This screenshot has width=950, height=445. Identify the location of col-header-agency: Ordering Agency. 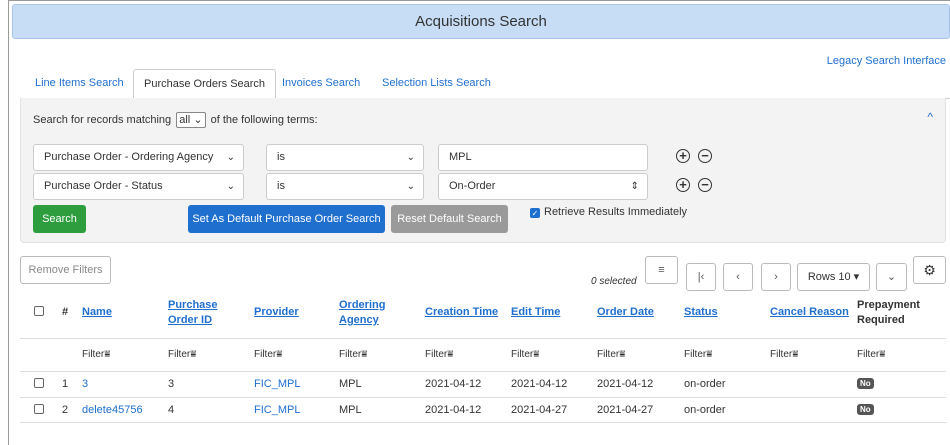
(369, 313).